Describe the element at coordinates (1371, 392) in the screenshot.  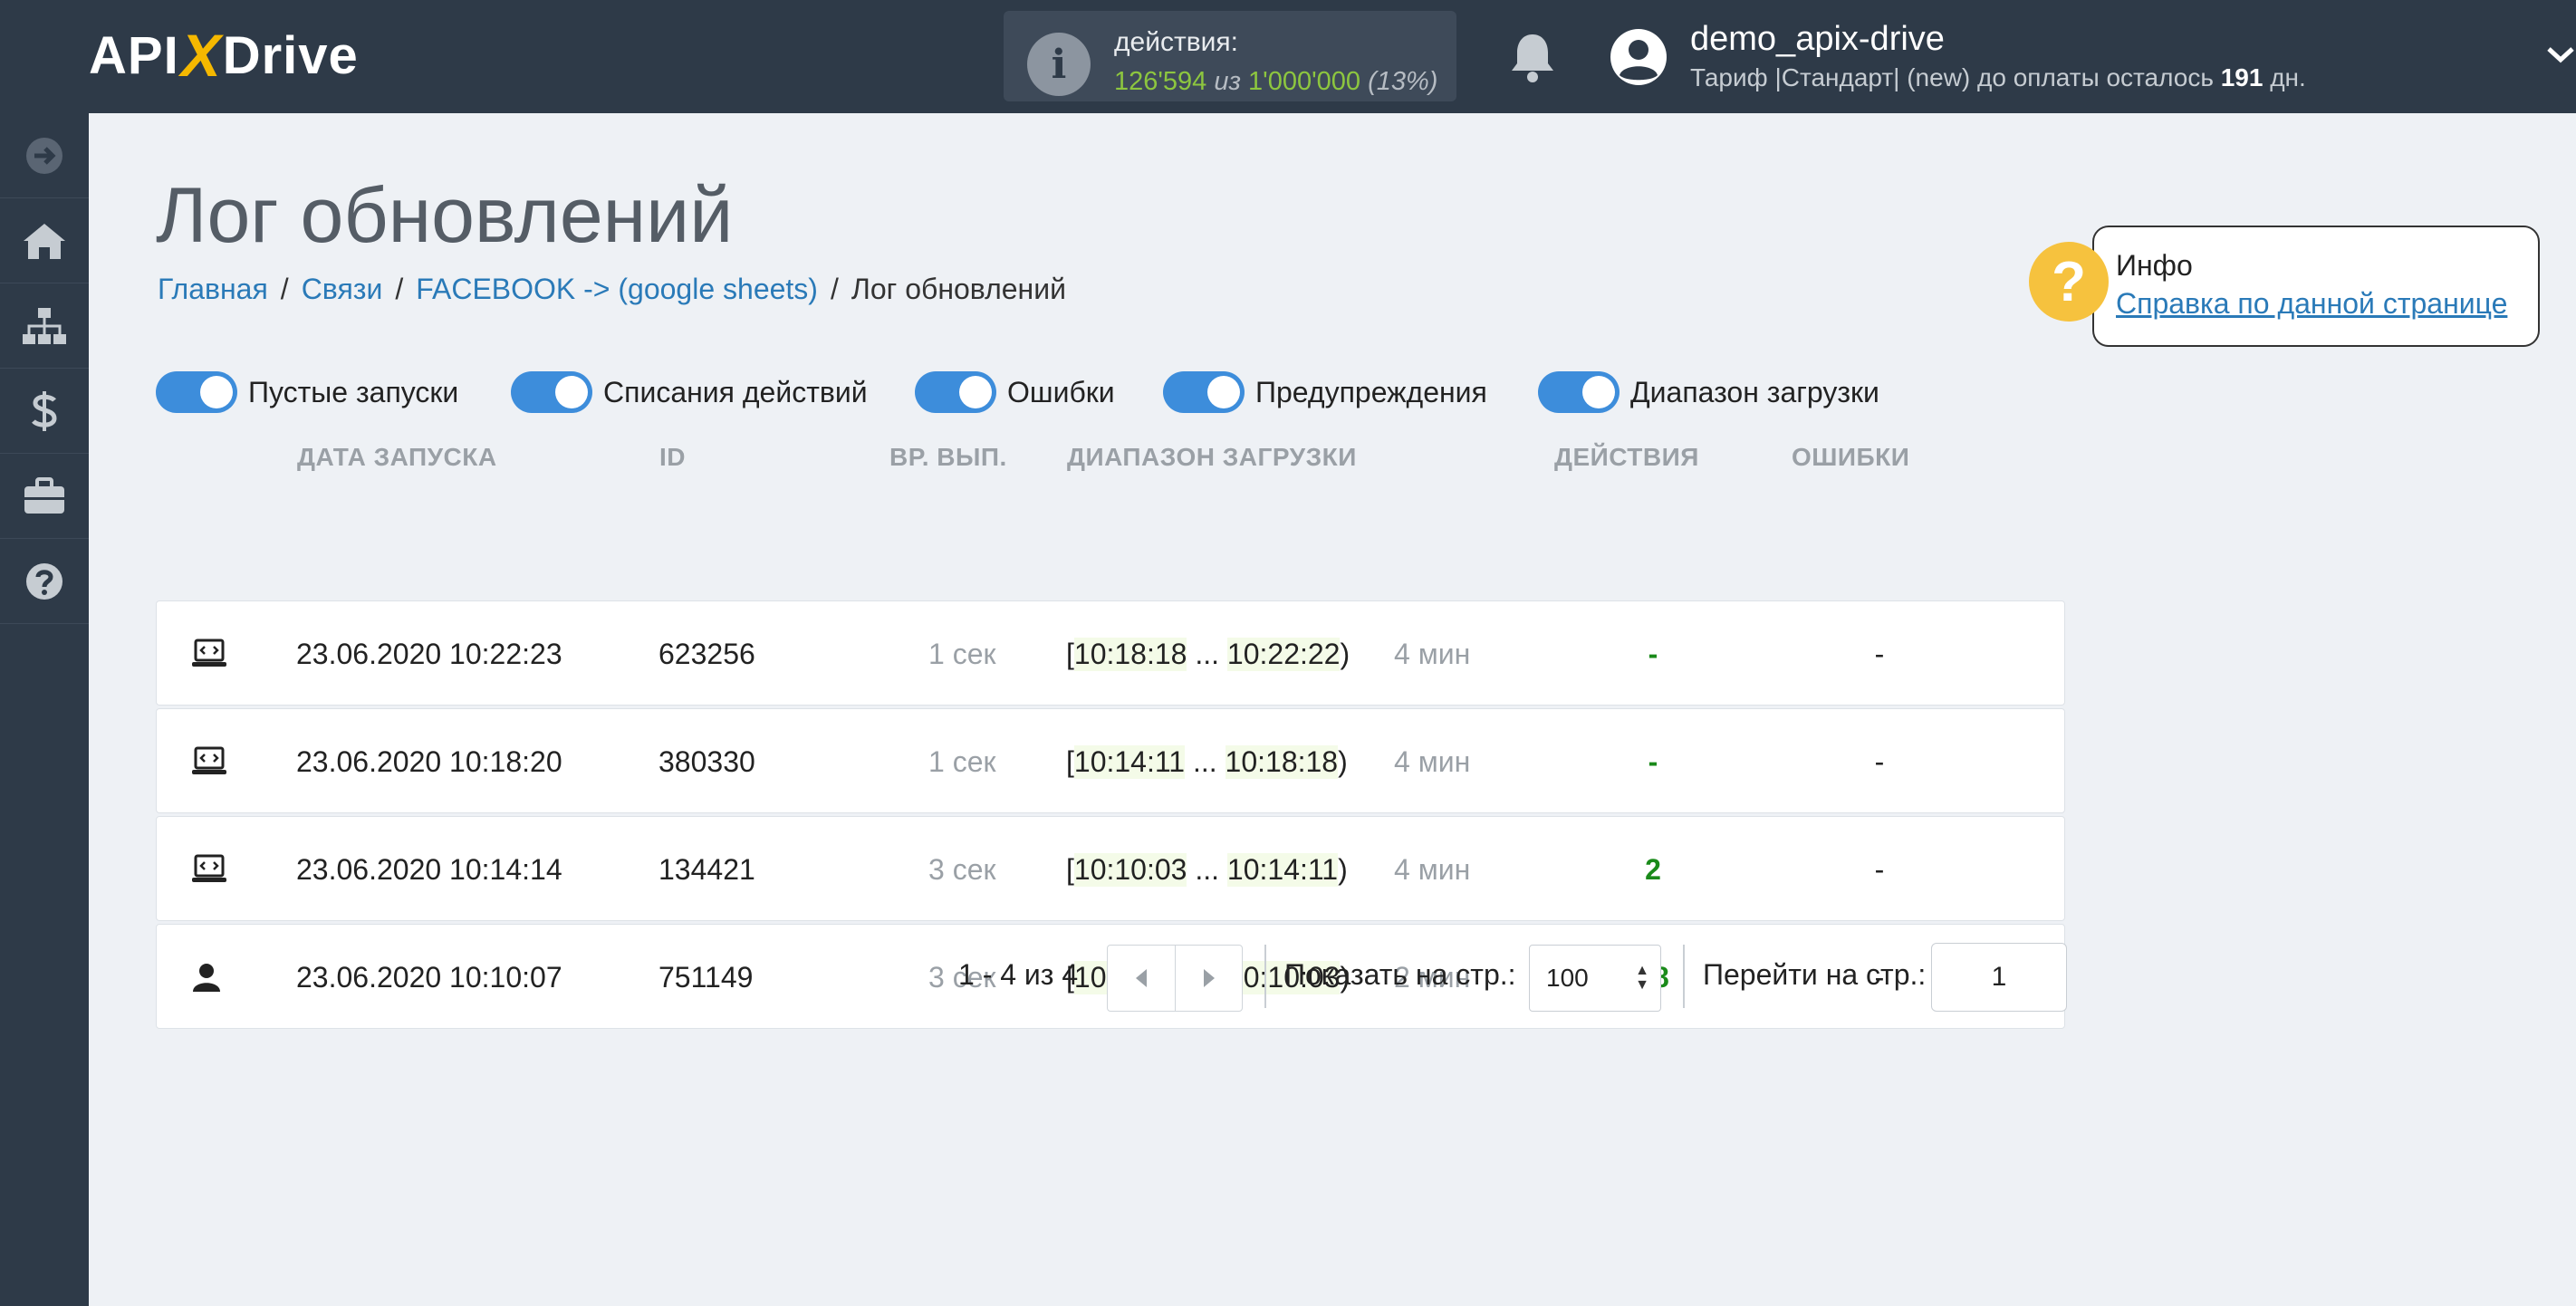
I see `toggle-label: Предупреждения` at that location.